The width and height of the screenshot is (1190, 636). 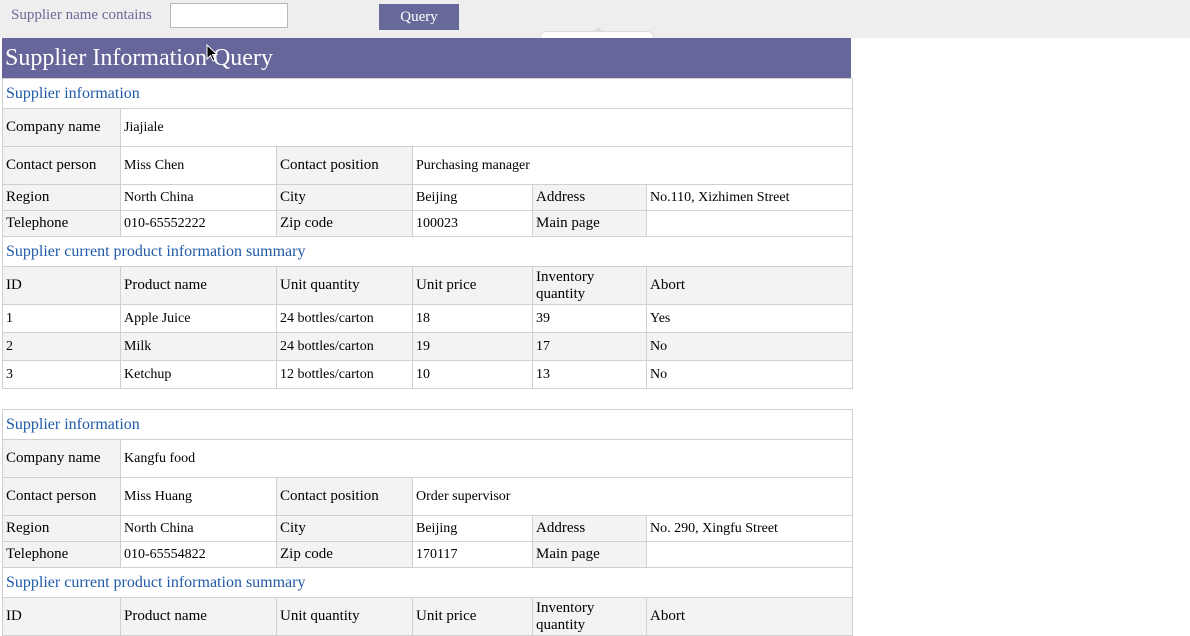 What do you see at coordinates (589, 346) in the screenshot?
I see `cell-inventory: 17` at bounding box center [589, 346].